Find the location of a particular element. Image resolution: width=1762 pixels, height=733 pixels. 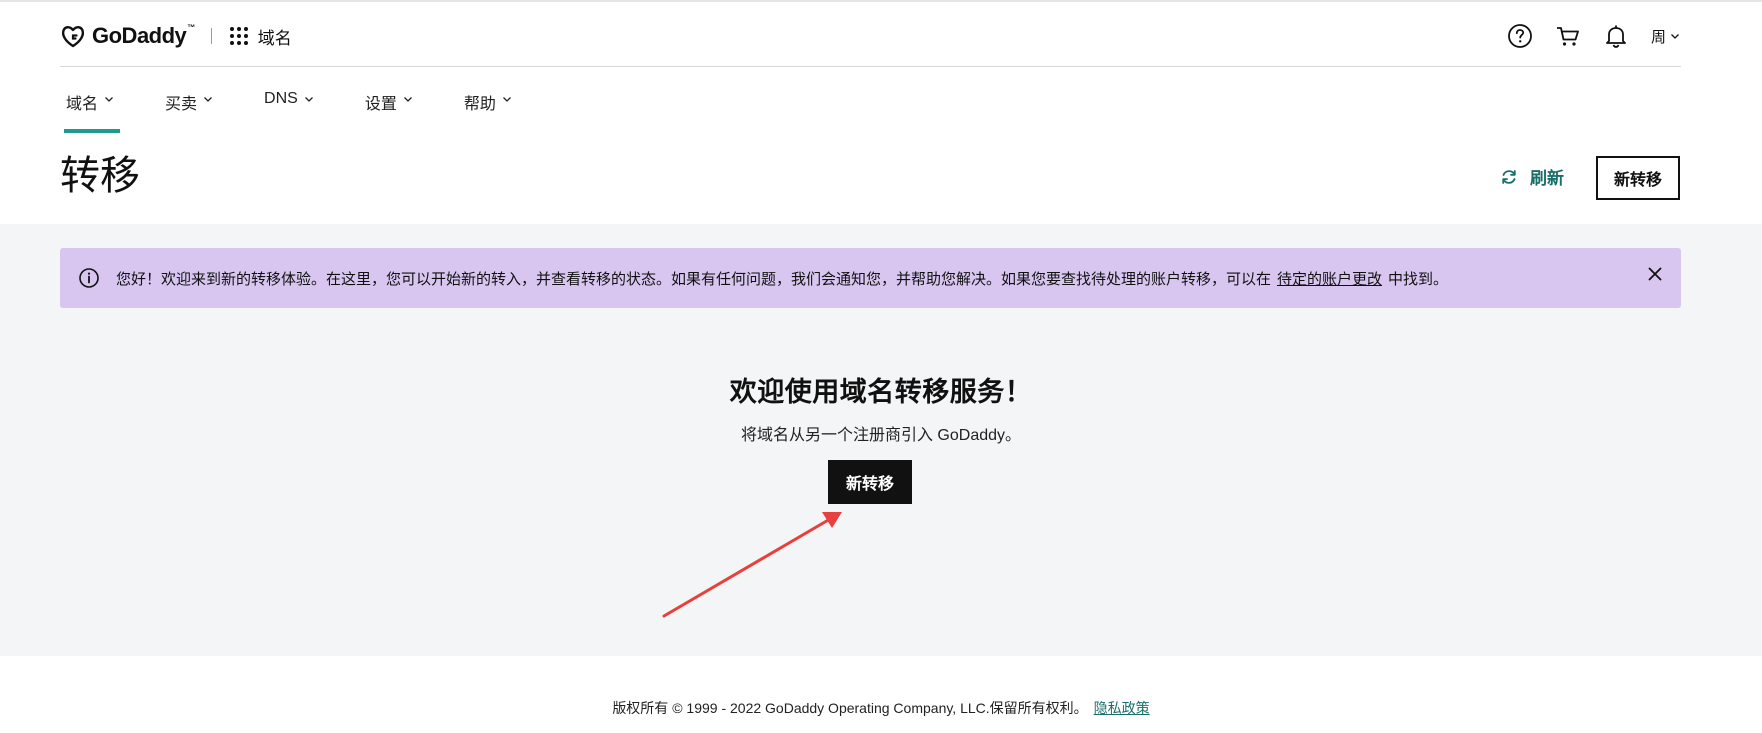

godaddy-logo: GoDaddy™ is located at coordinates (127, 36).